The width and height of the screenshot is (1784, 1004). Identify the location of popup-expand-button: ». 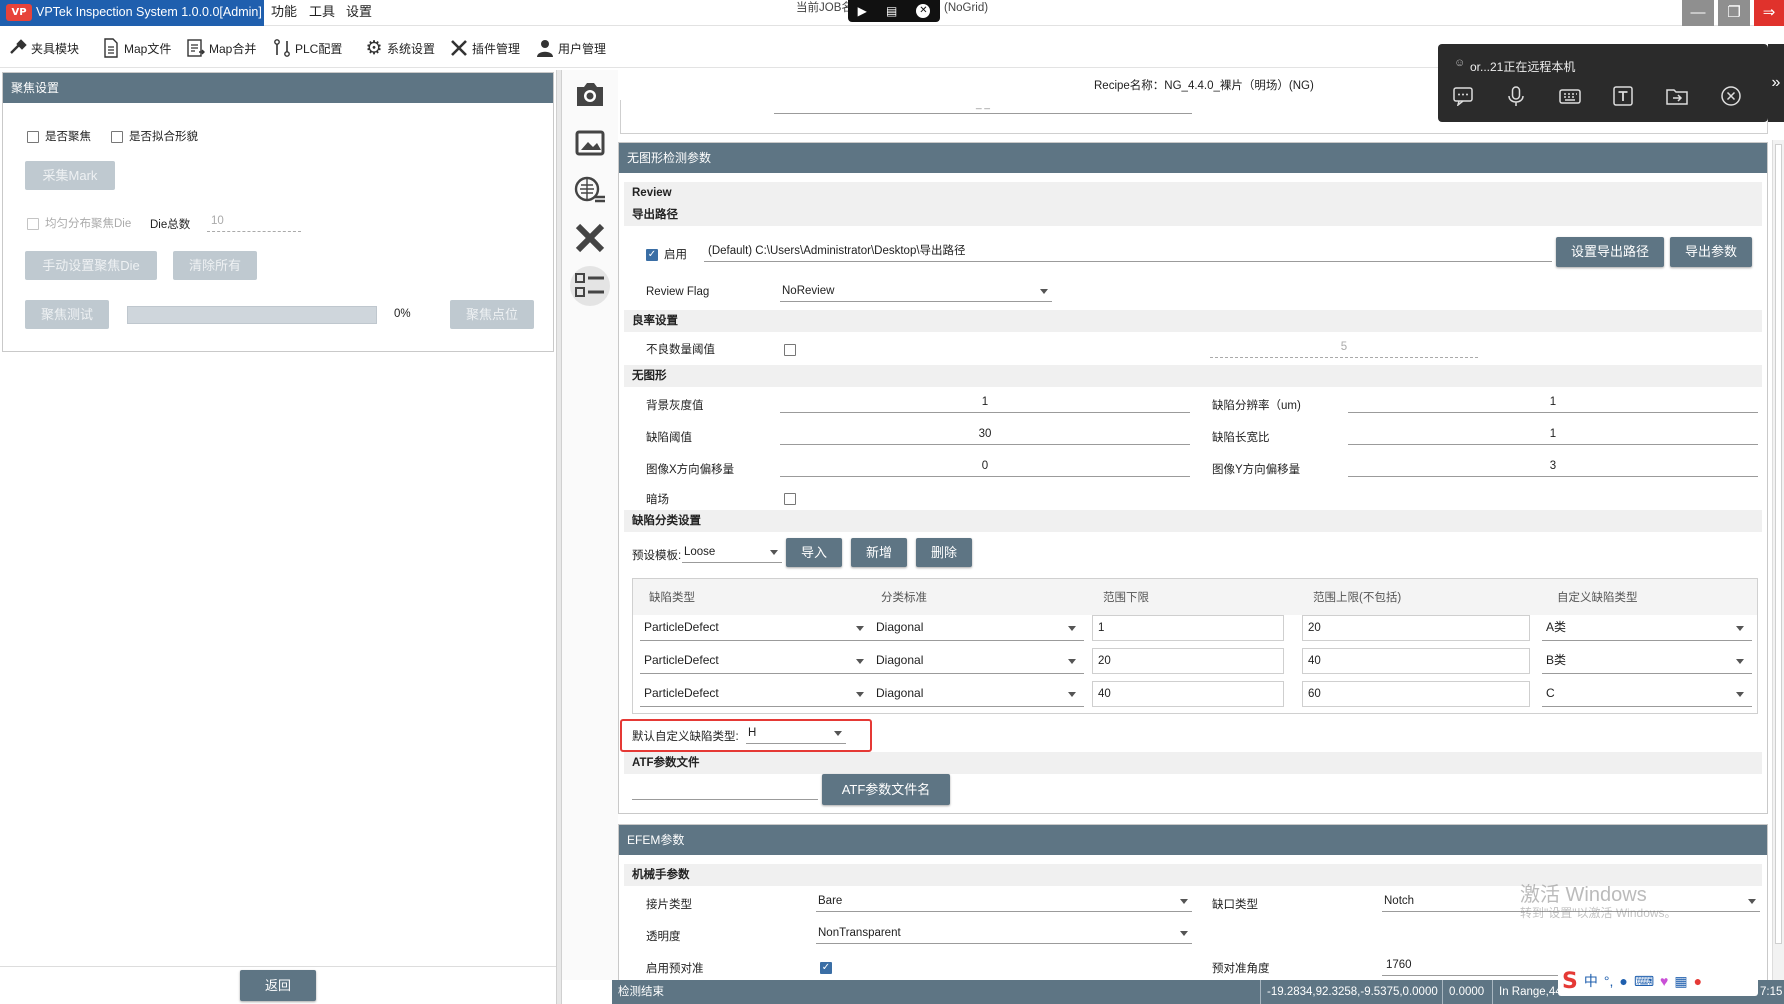
(1776, 83).